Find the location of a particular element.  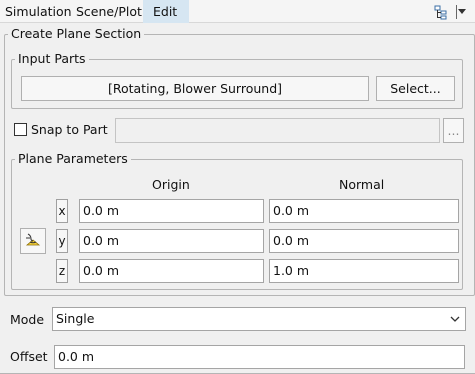

create-plane-section-title: Create Plane Section is located at coordinates (76, 34).